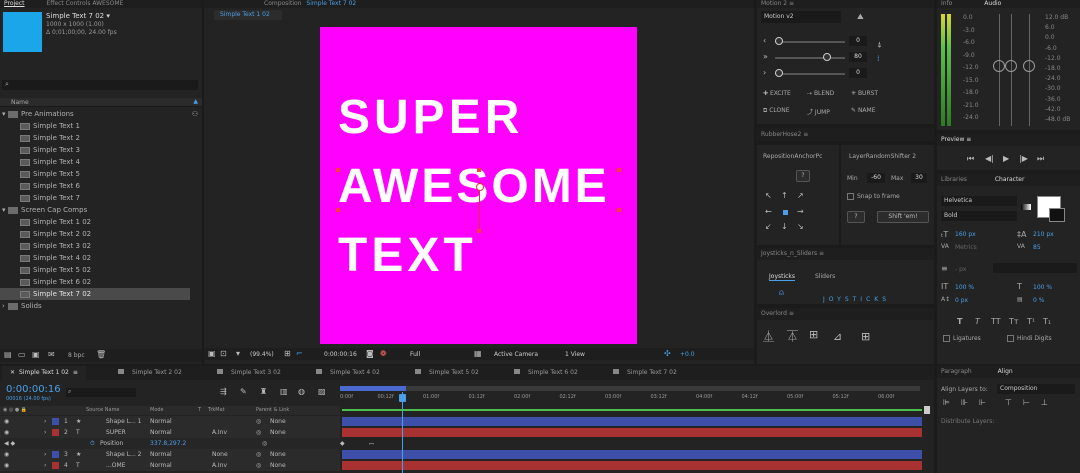 The image size is (1080, 473). What do you see at coordinates (101, 114) in the screenshot?
I see `project-folder: ▾ Pre Animations ⚇` at bounding box center [101, 114].